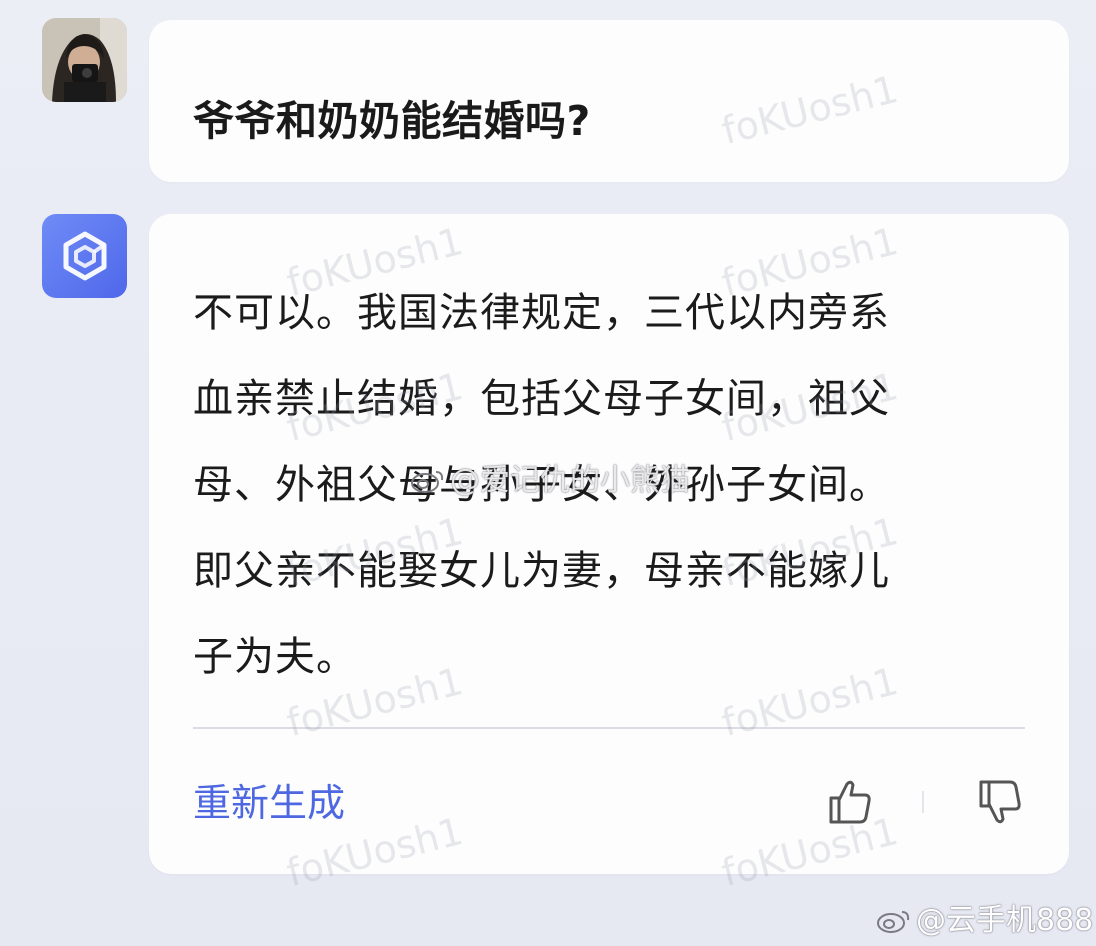 This screenshot has height=946, width=1096. What do you see at coordinates (392, 121) in the screenshot?
I see `user-question-text: 爷爷和奶奶能结婚吗?` at bounding box center [392, 121].